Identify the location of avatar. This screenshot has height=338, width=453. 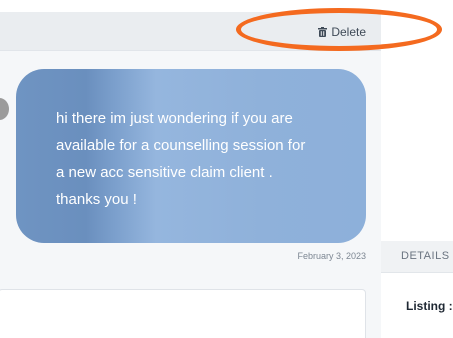
(4, 109).